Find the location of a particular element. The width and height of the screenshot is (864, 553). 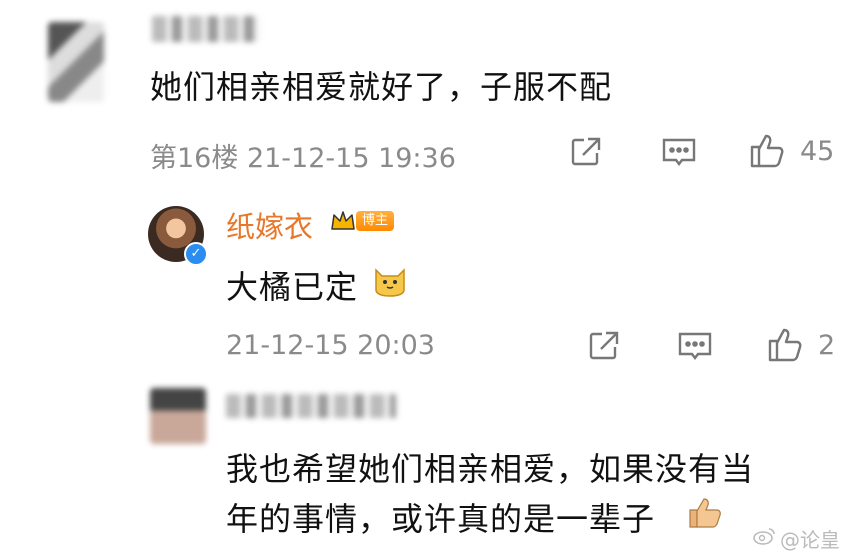

like-count: 2 is located at coordinates (827, 345).